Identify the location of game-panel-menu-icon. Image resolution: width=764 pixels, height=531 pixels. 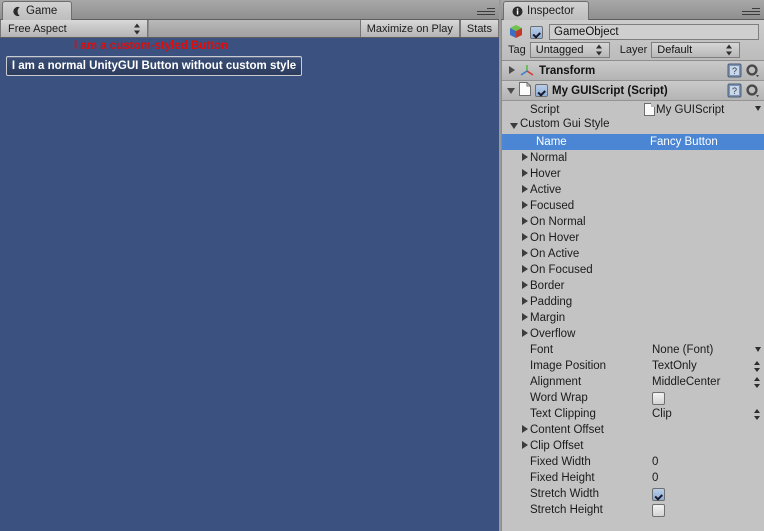
(486, 11).